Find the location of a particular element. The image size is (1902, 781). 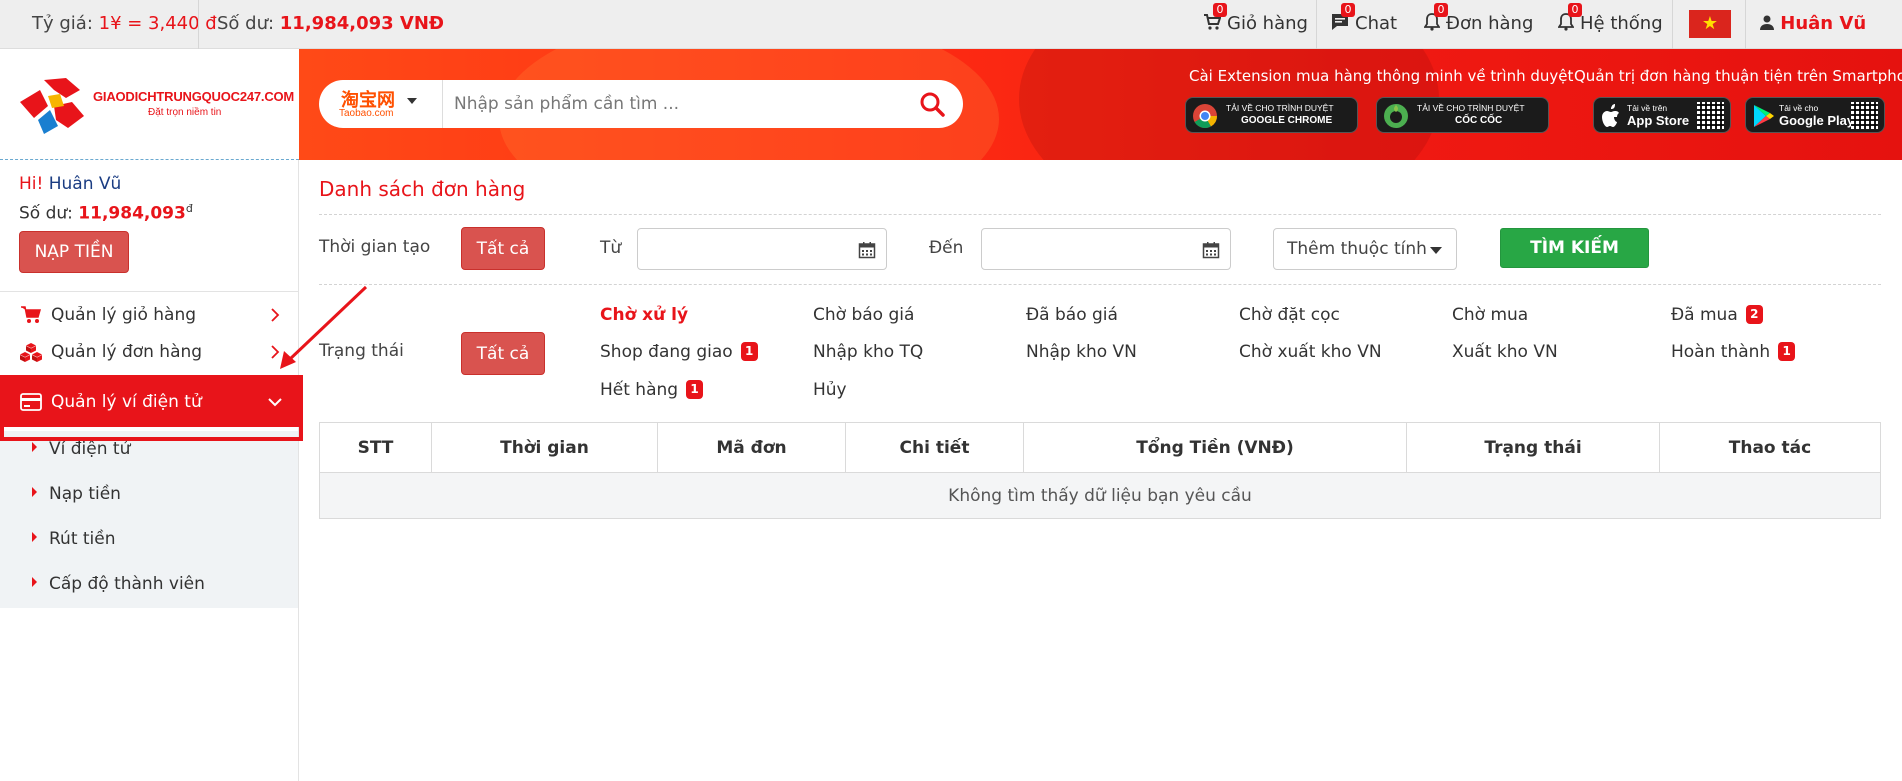

nav-system: 0 Hệ thống is located at coordinates (1610, 19).